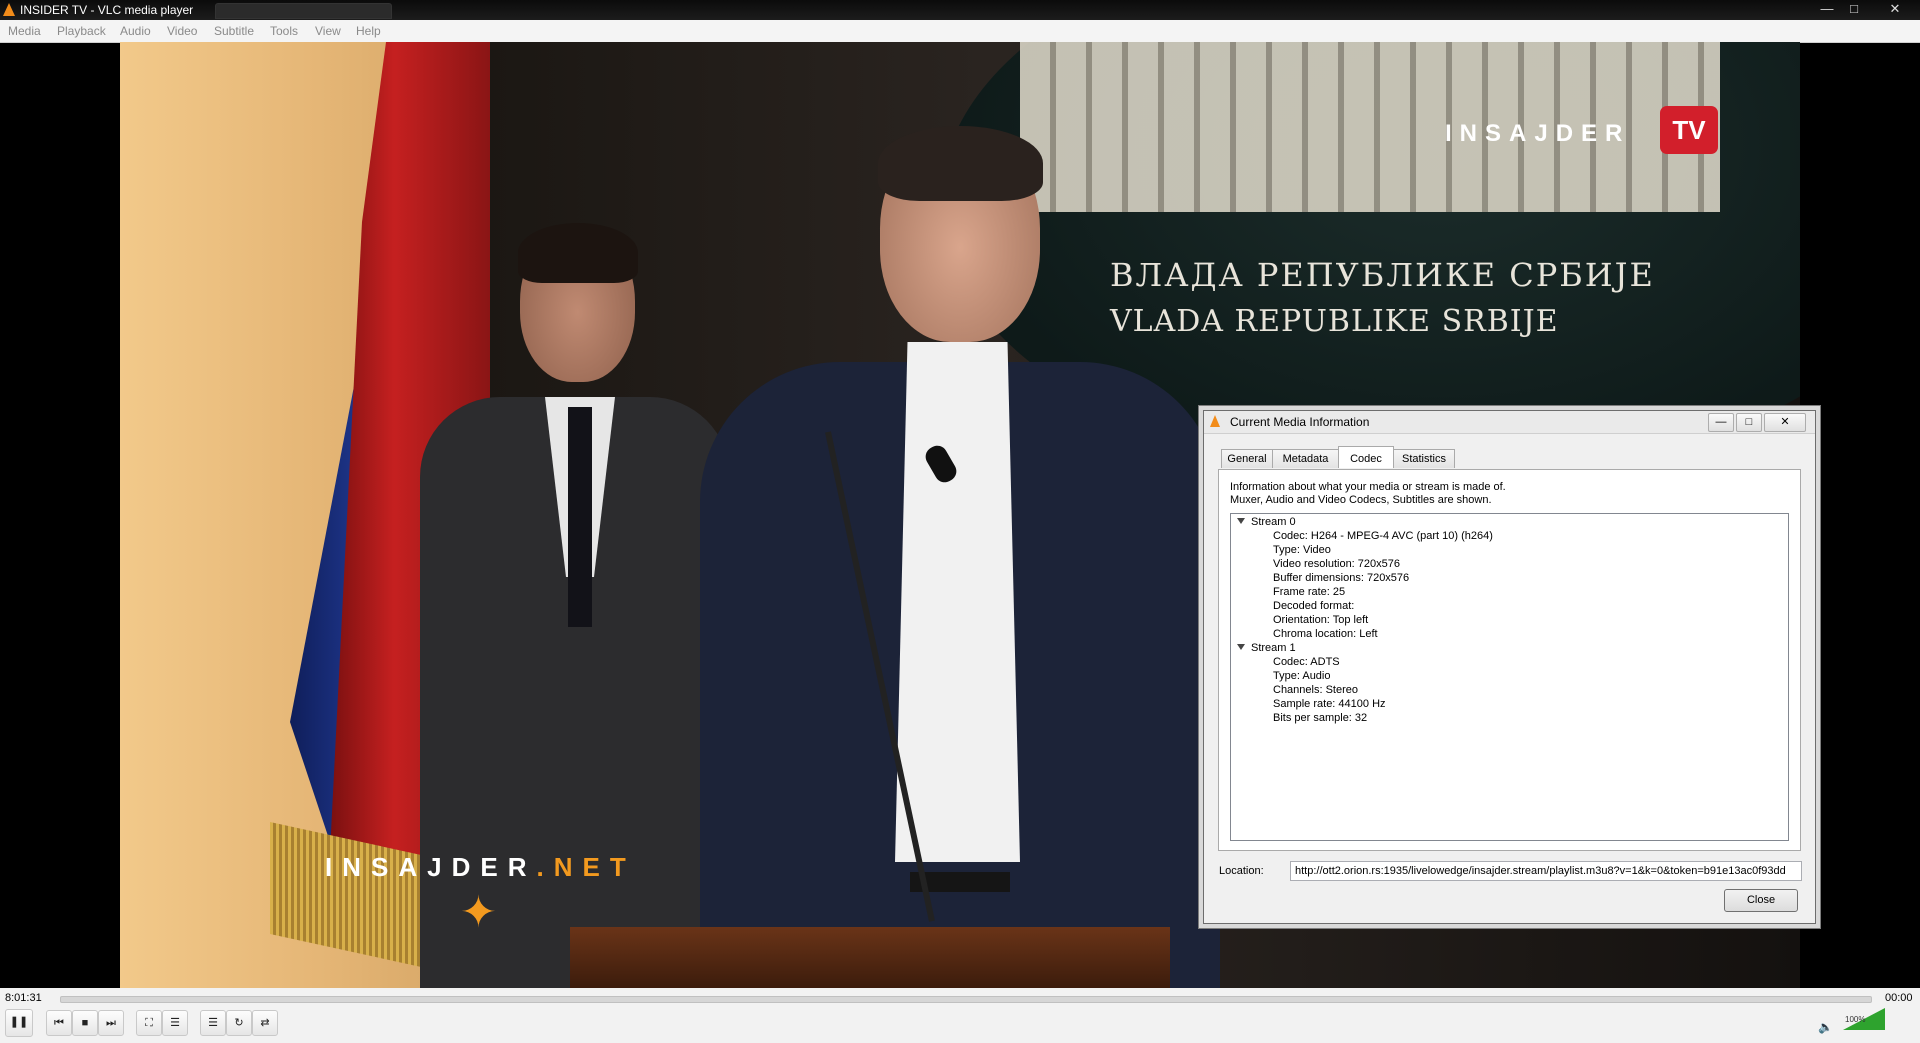 This screenshot has width=1920, height=1043. Describe the element at coordinates (1320, 718) in the screenshot. I see `tree-item: Bits per sample: 32` at that location.